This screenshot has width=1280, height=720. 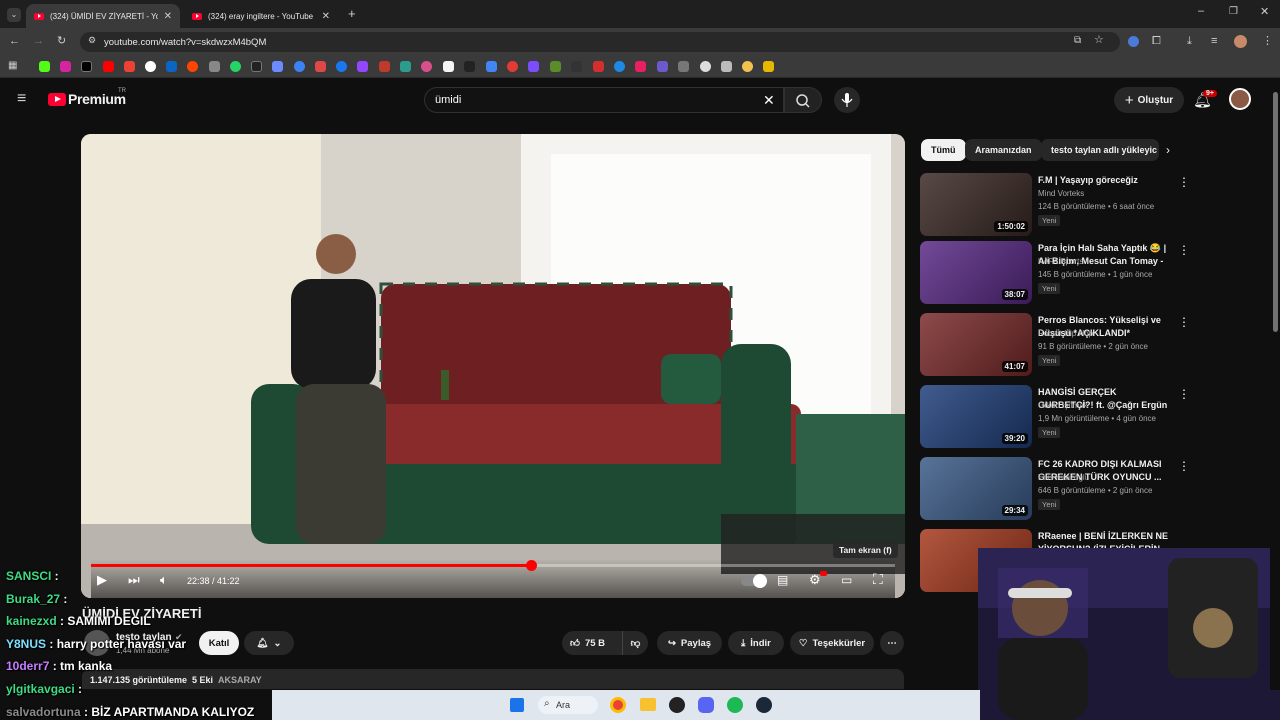 What do you see at coordinates (261, 16) in the screenshot?
I see `tab-inactive: (324) eray ingiltere - YouTube ✕` at bounding box center [261, 16].